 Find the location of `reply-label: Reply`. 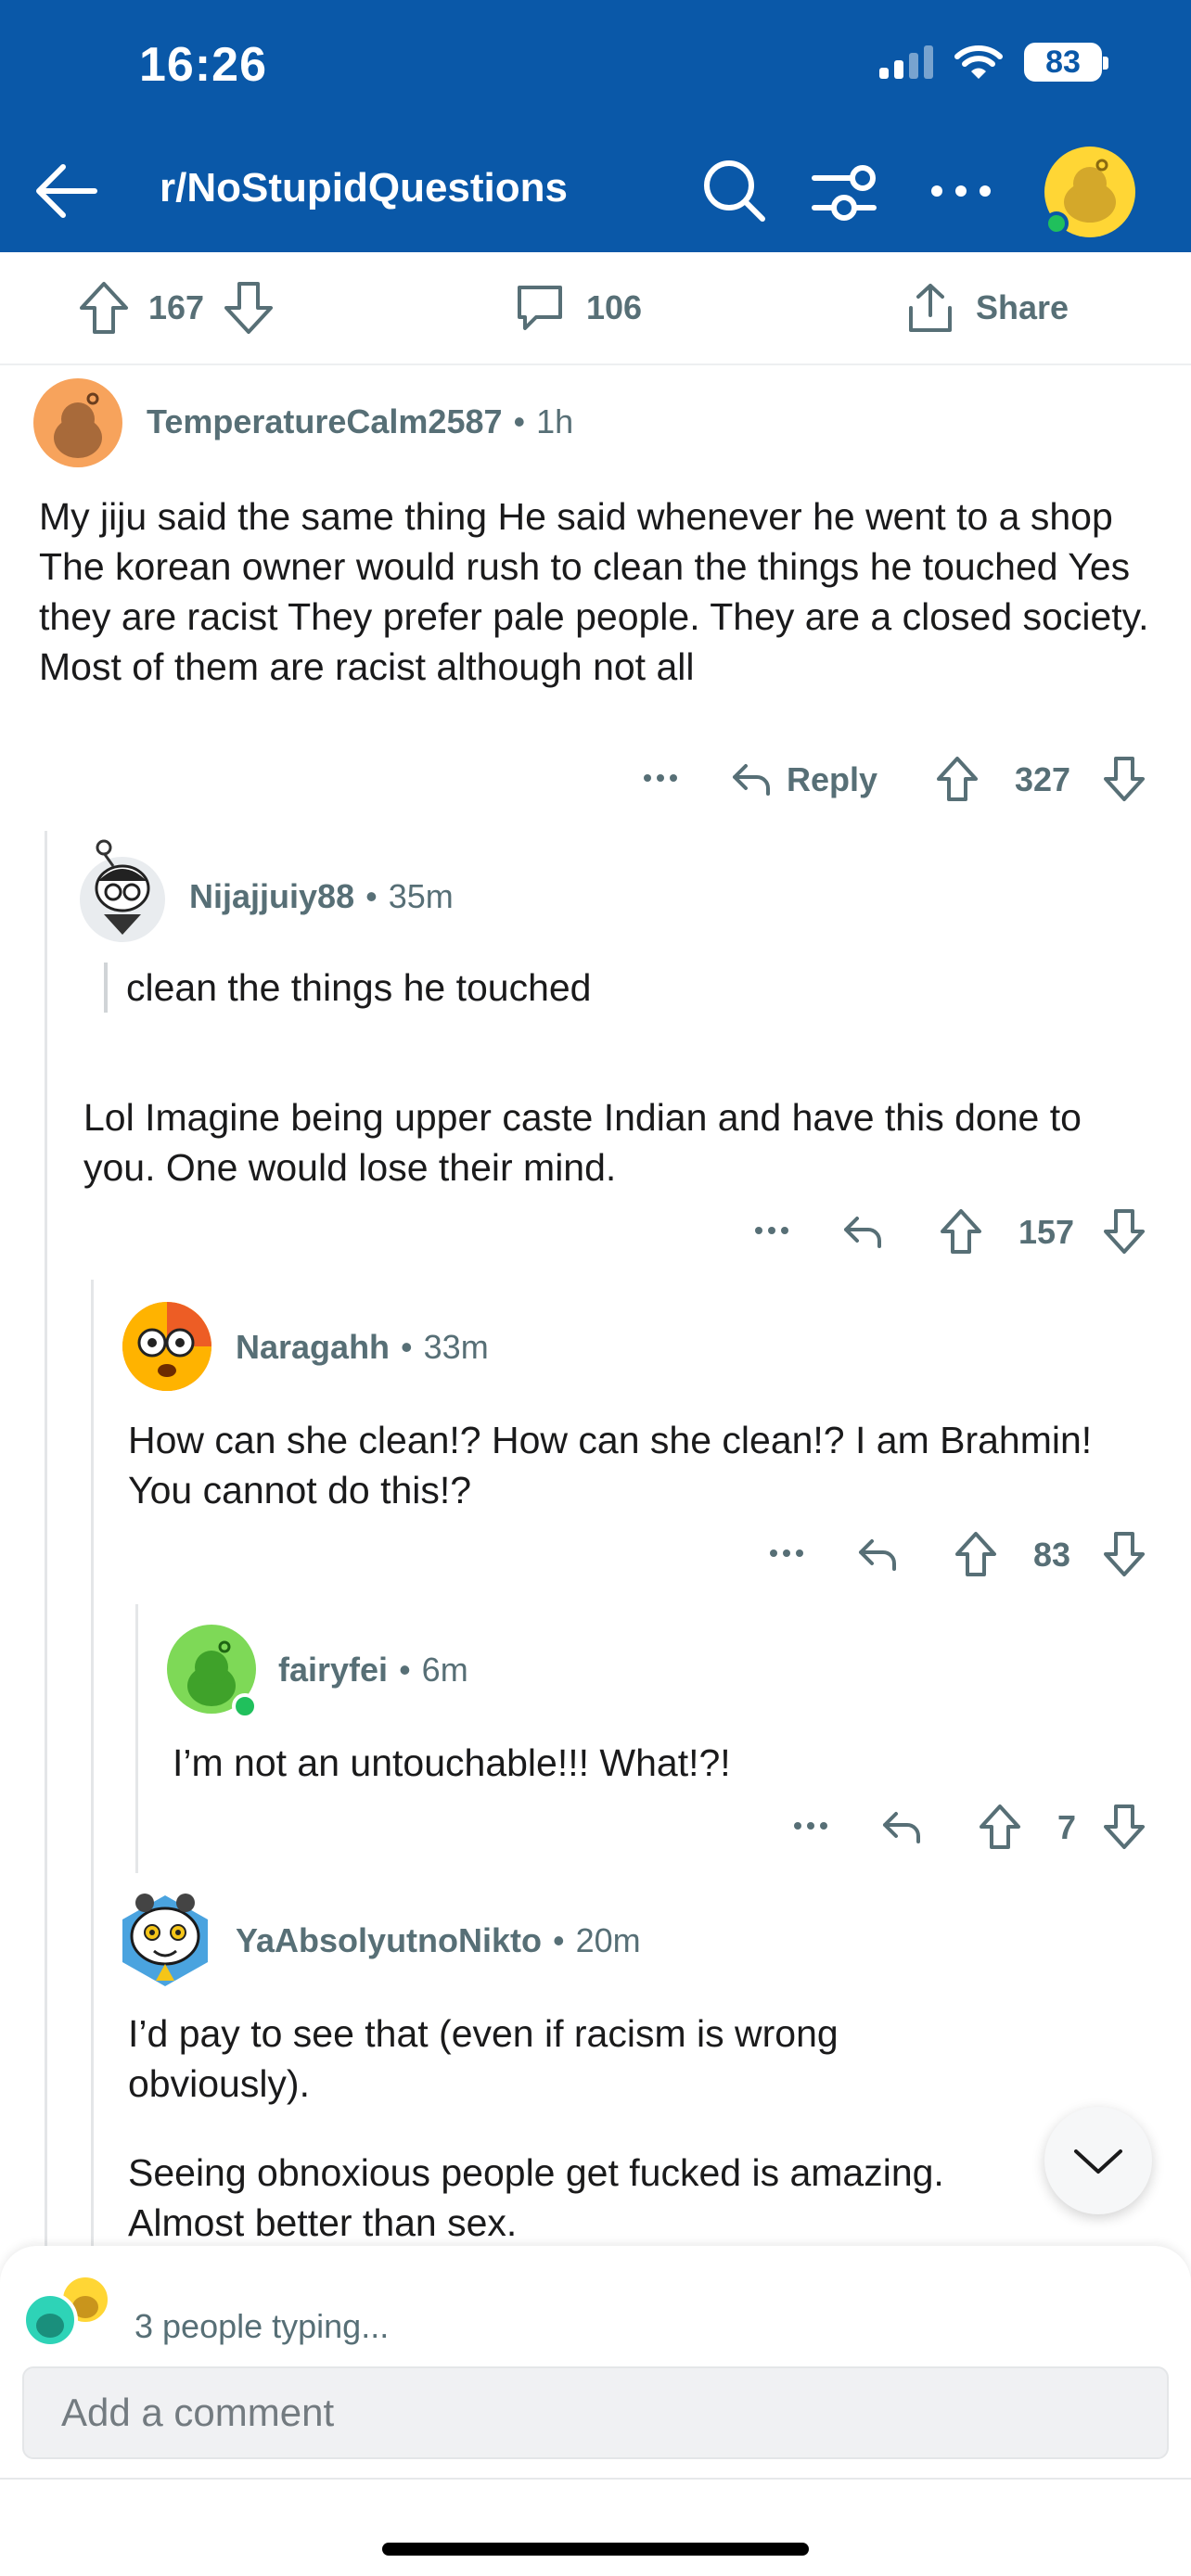

reply-label: Reply is located at coordinates (832, 779).